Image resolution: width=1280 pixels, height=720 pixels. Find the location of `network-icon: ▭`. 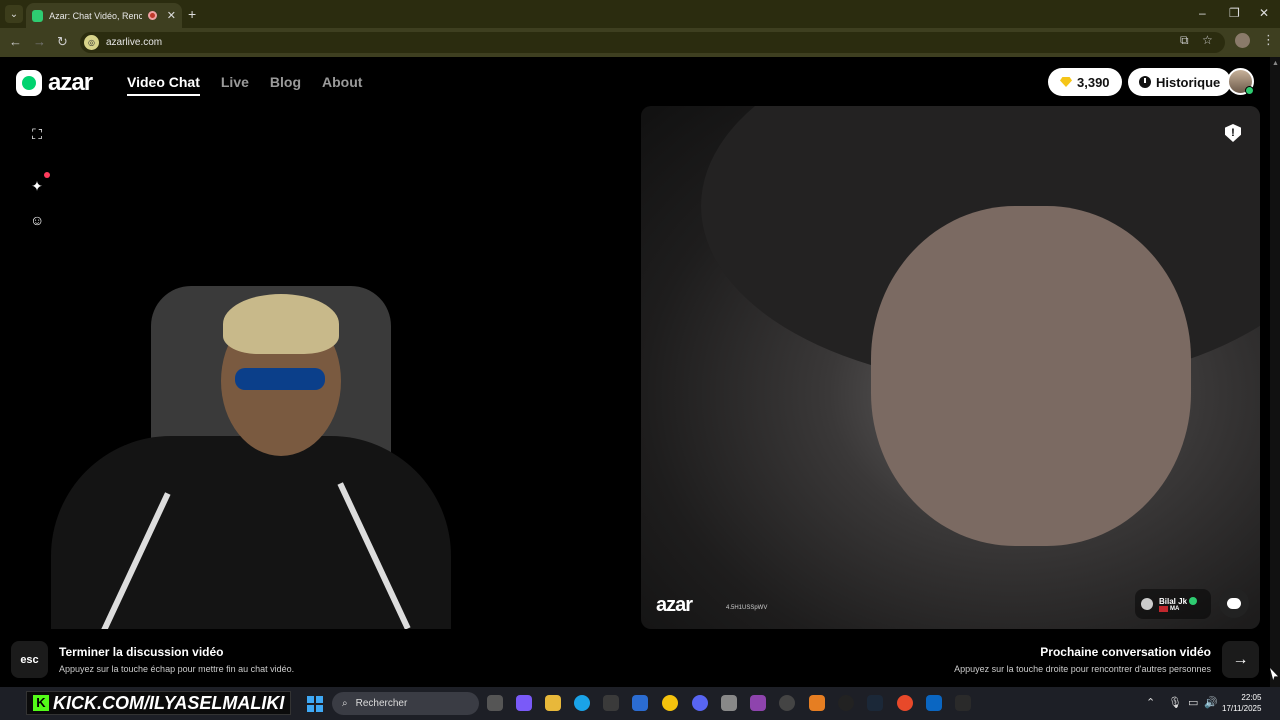

network-icon: ▭ is located at coordinates (1193, 702).